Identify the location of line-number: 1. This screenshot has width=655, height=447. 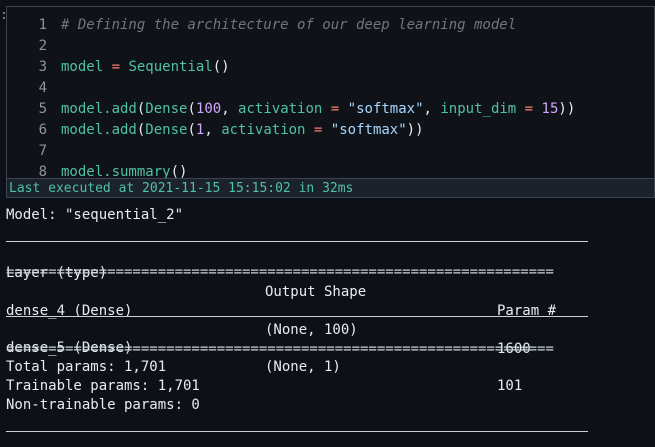
(42, 25).